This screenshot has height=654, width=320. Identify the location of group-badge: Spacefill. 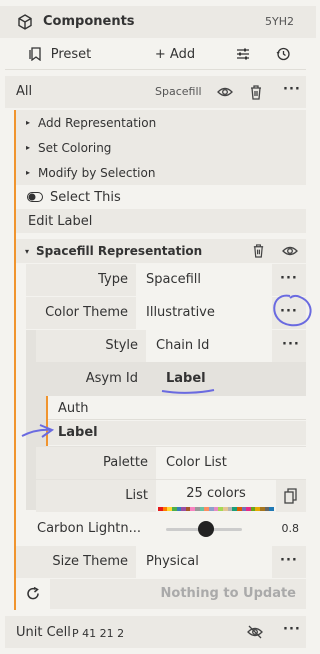
(178, 91).